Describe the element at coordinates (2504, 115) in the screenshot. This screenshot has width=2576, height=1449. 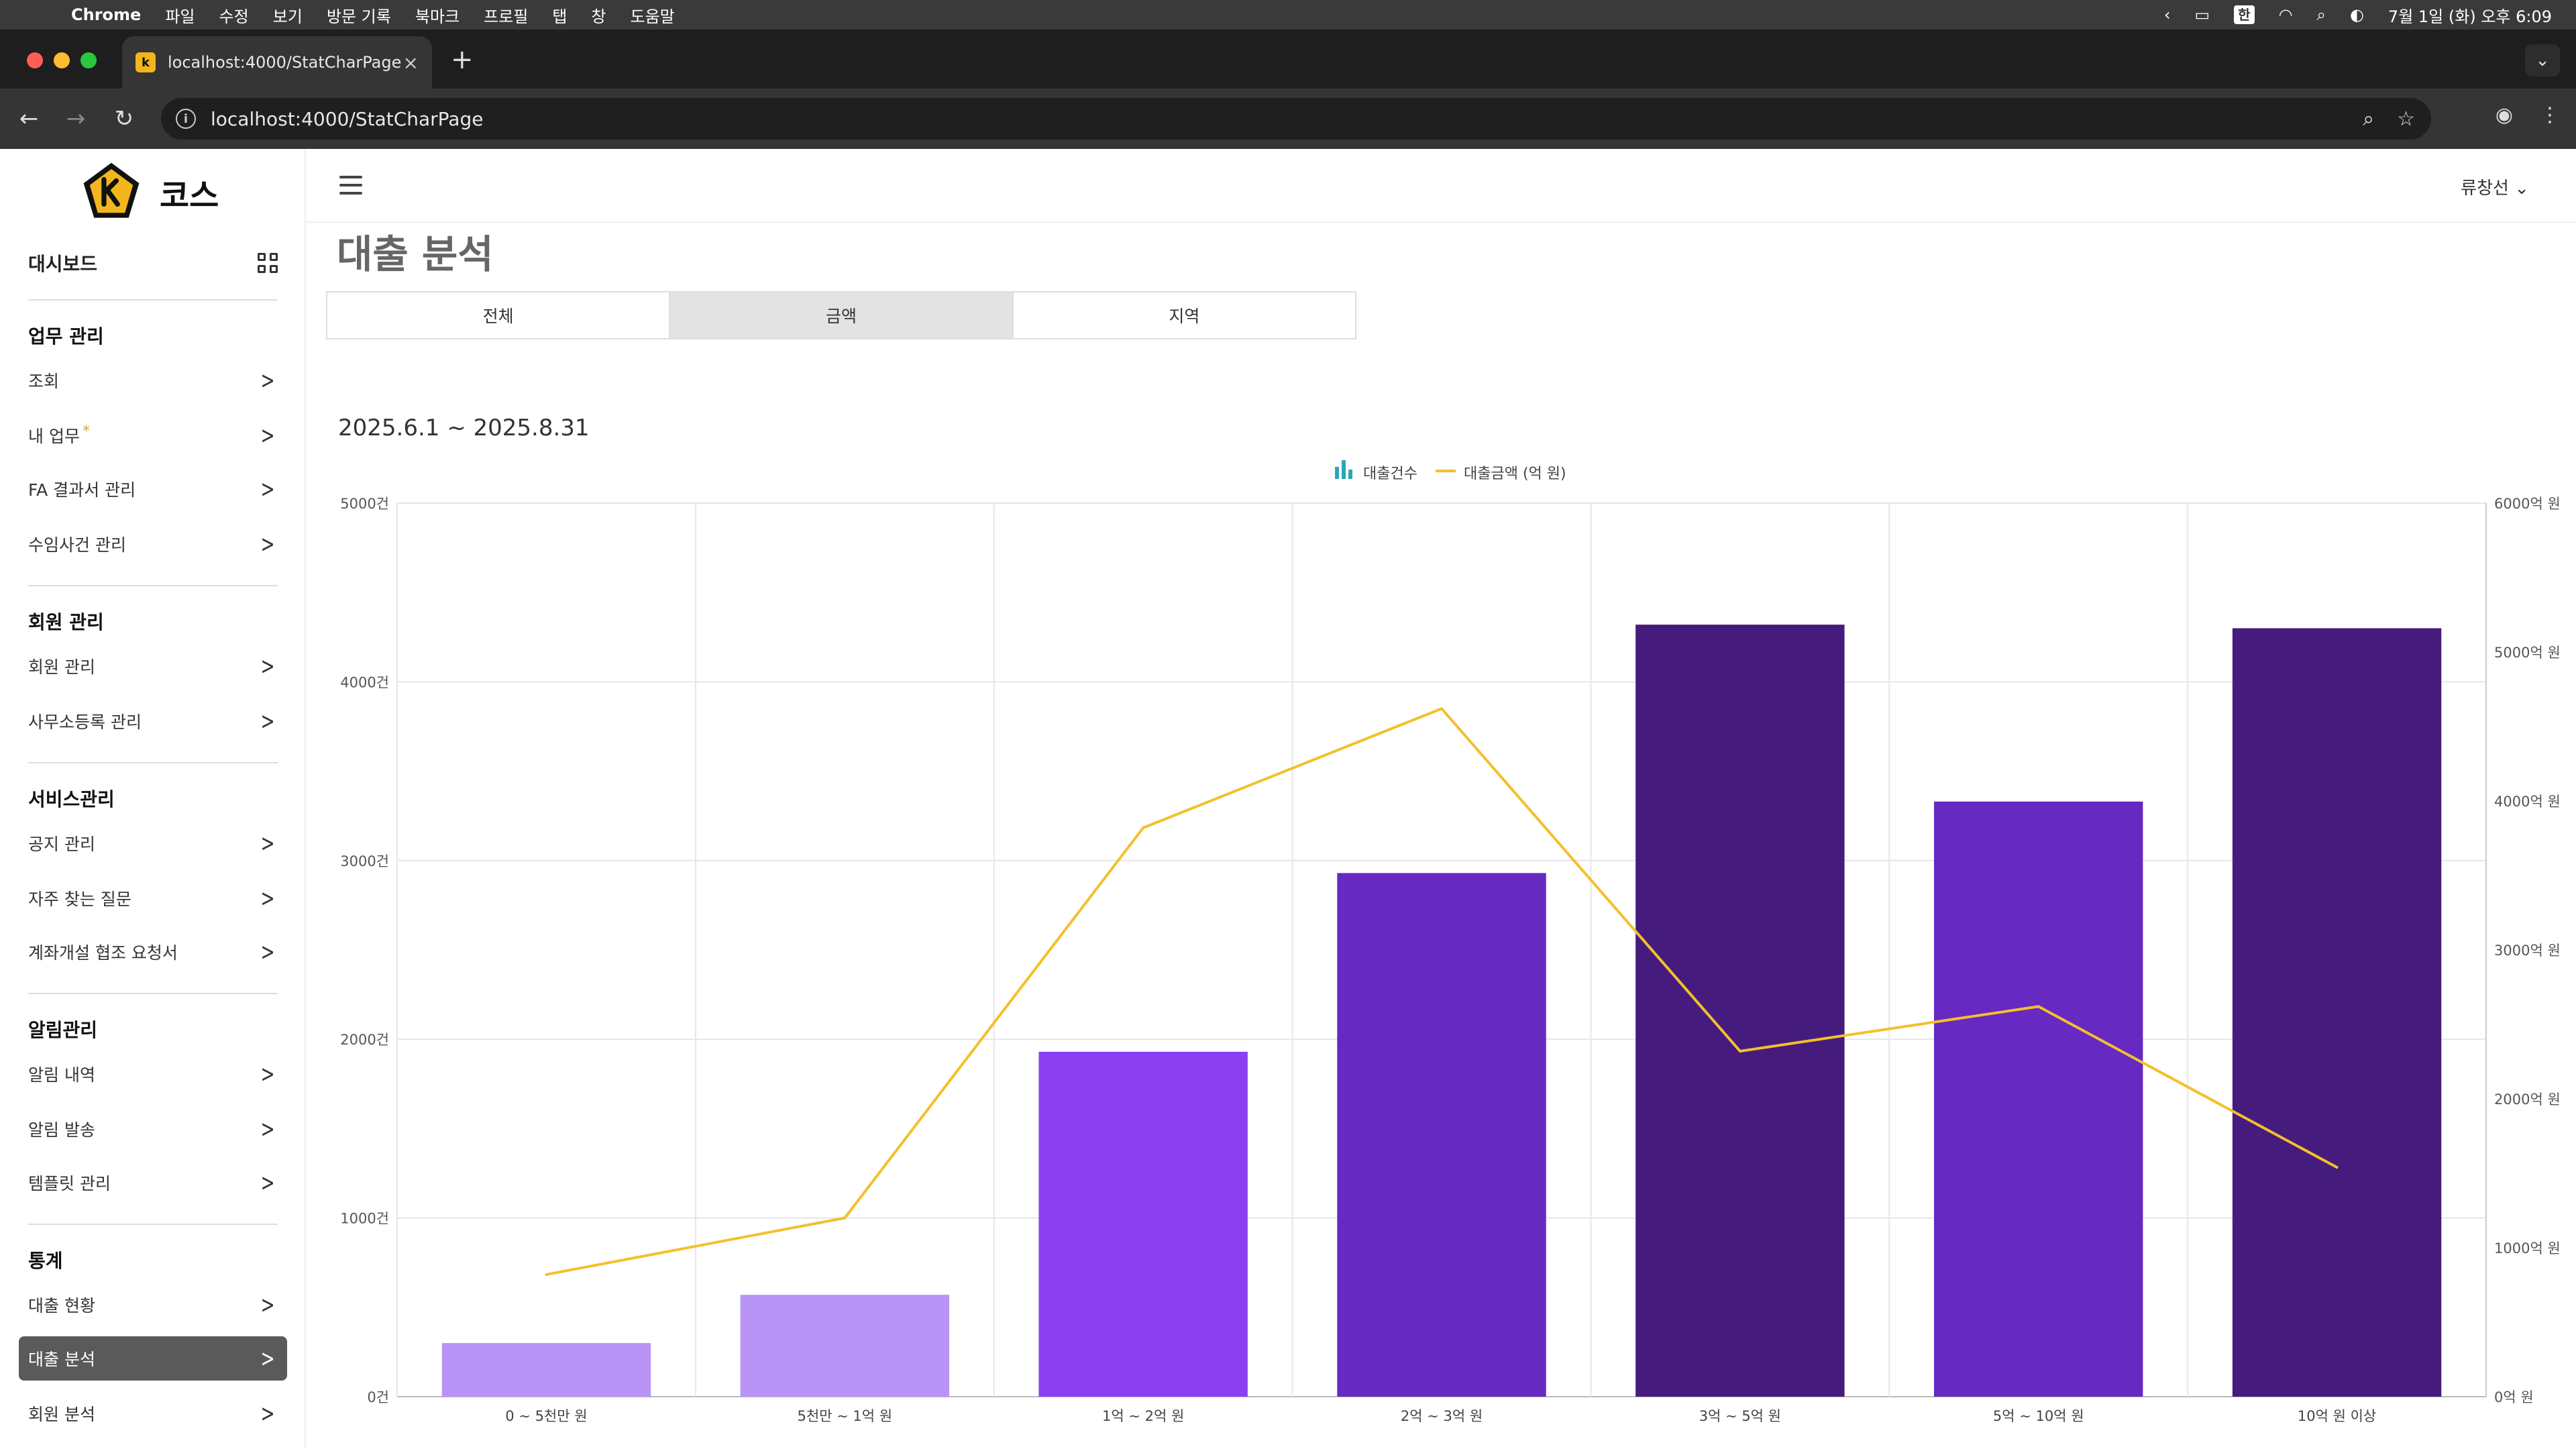
I see `profile-icon: ◉` at that location.